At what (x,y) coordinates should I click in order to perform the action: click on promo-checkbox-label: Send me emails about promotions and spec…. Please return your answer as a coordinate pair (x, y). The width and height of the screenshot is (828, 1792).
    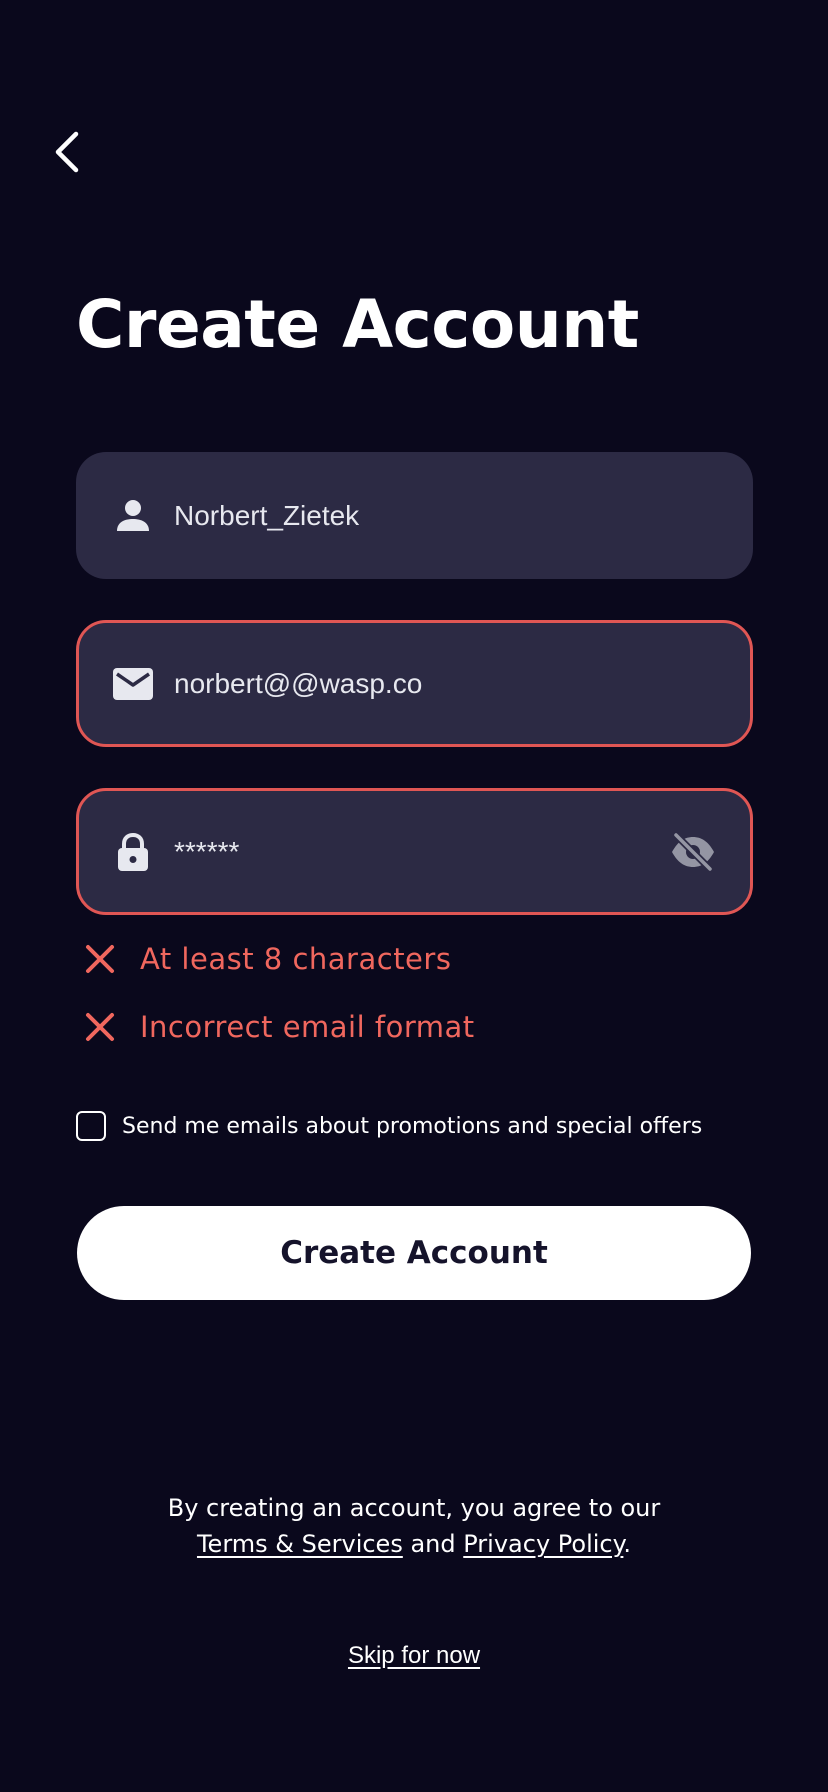
    Looking at the image, I should click on (412, 1126).